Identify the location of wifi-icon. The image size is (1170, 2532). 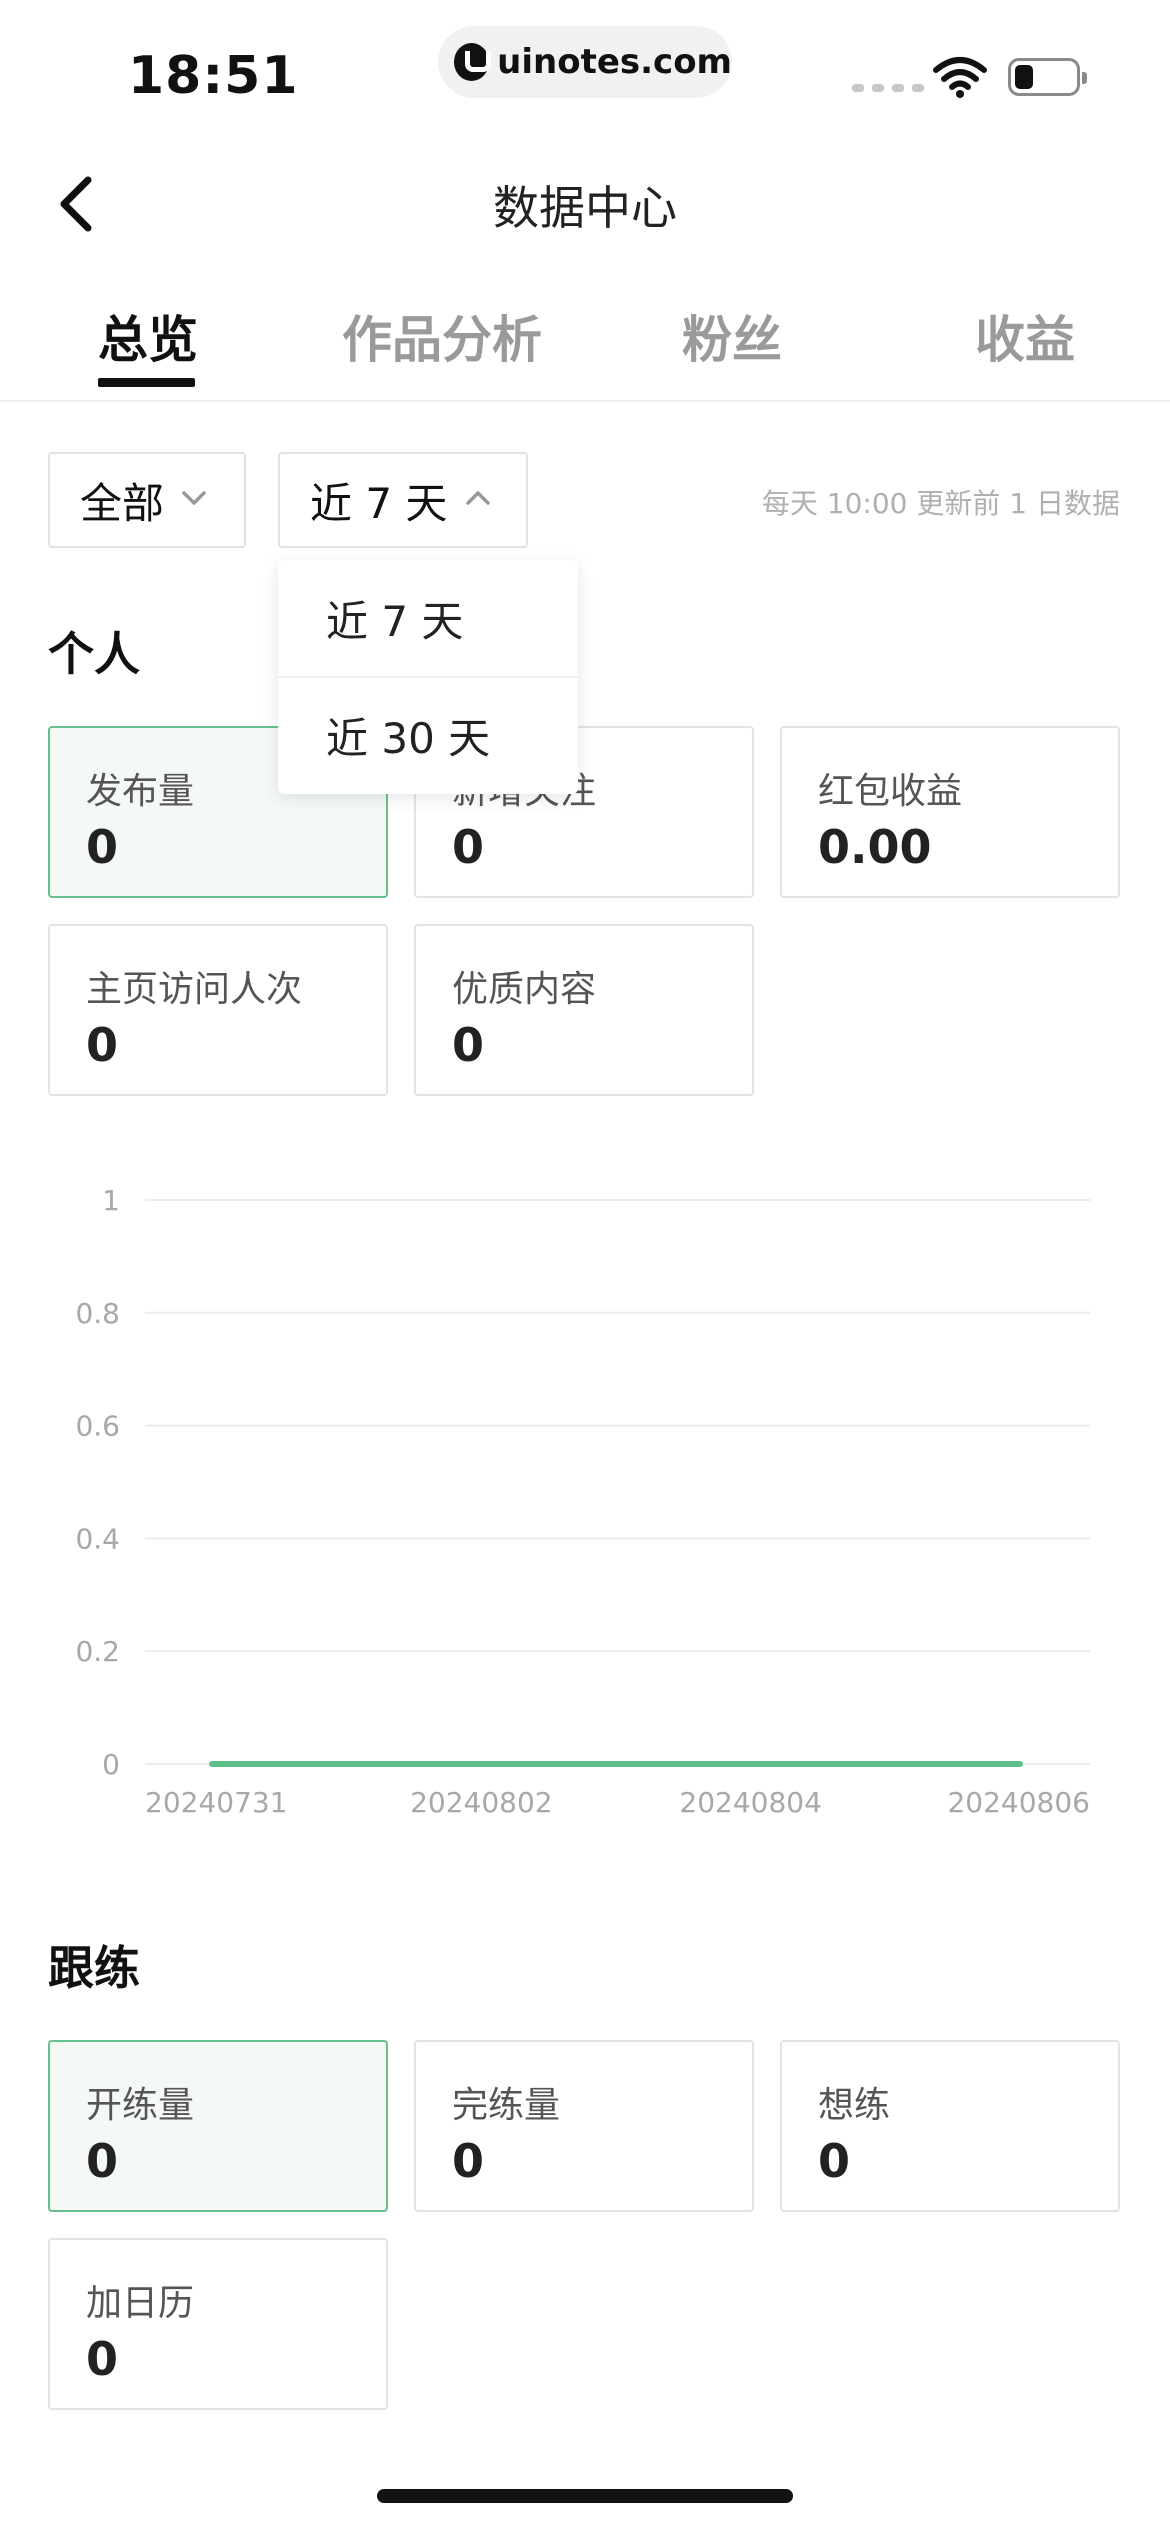
(960, 77).